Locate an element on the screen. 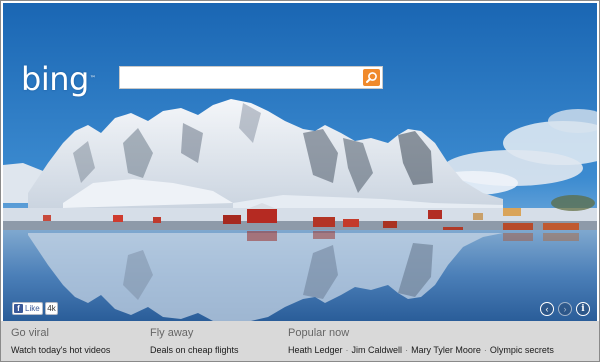 This screenshot has height=362, width=600. facebook-like-button: f Like is located at coordinates (27, 308).